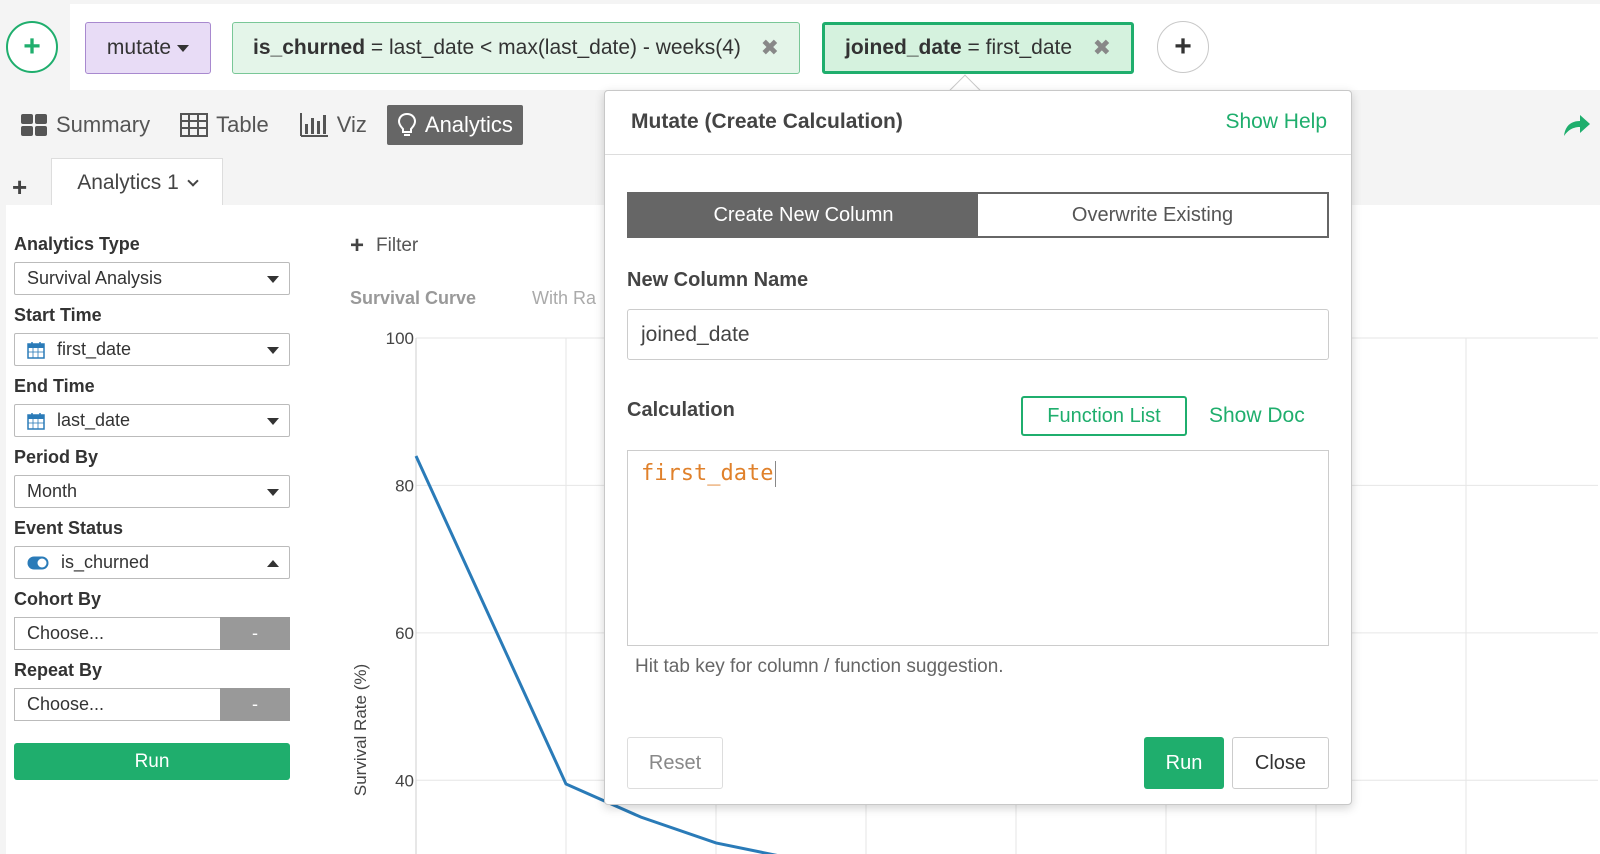 The height and width of the screenshot is (854, 1600). Describe the element at coordinates (57, 599) in the screenshot. I see `cohort-by-label: Cohort By` at that location.